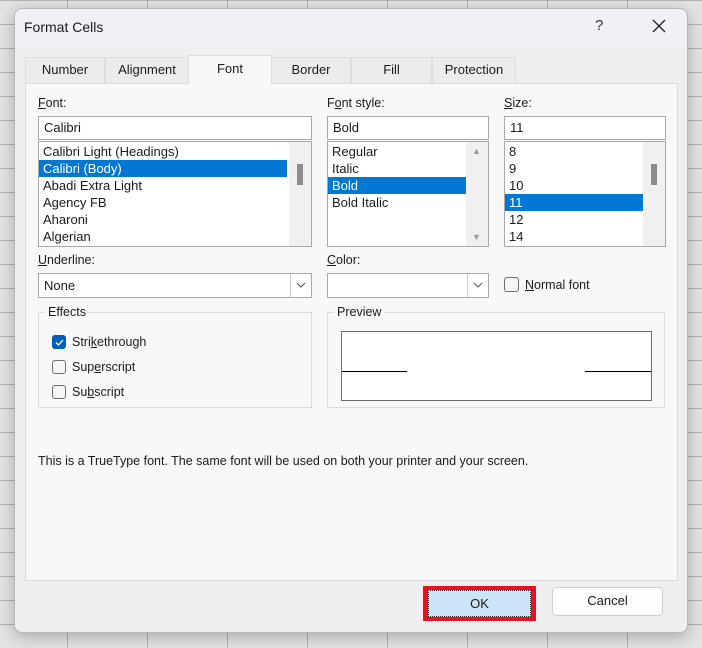 Image resolution: width=702 pixels, height=648 pixels. What do you see at coordinates (477, 194) in the screenshot?
I see `font-style-scrollbar: ▲ ▼` at bounding box center [477, 194].